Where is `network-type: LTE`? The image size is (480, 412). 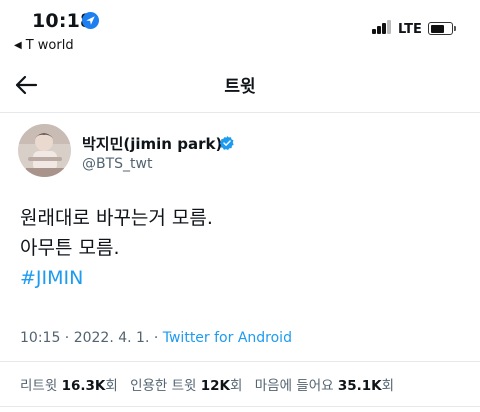 network-type: LTE is located at coordinates (410, 29).